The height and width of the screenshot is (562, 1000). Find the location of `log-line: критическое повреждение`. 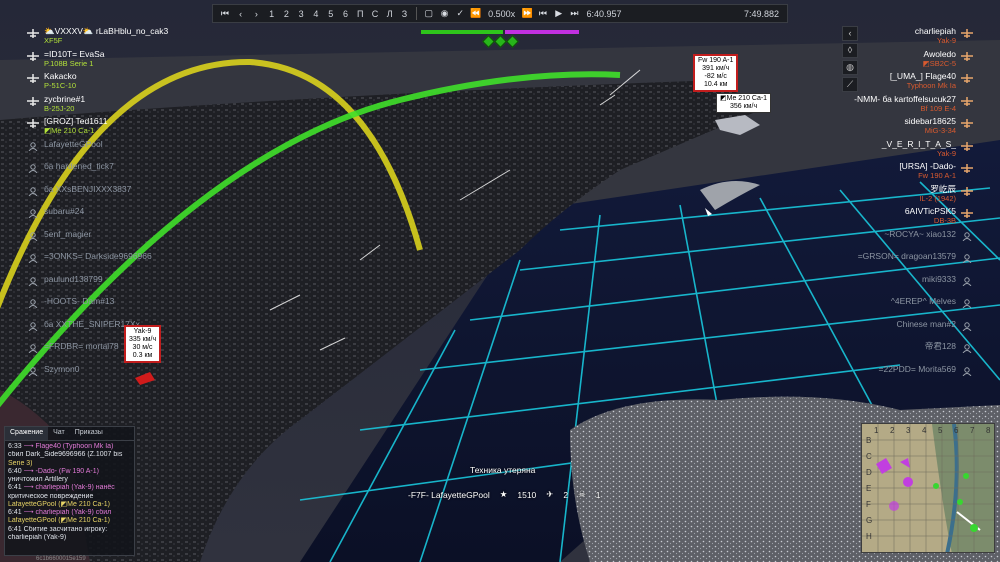

log-line: критическое повреждение is located at coordinates (69, 497).